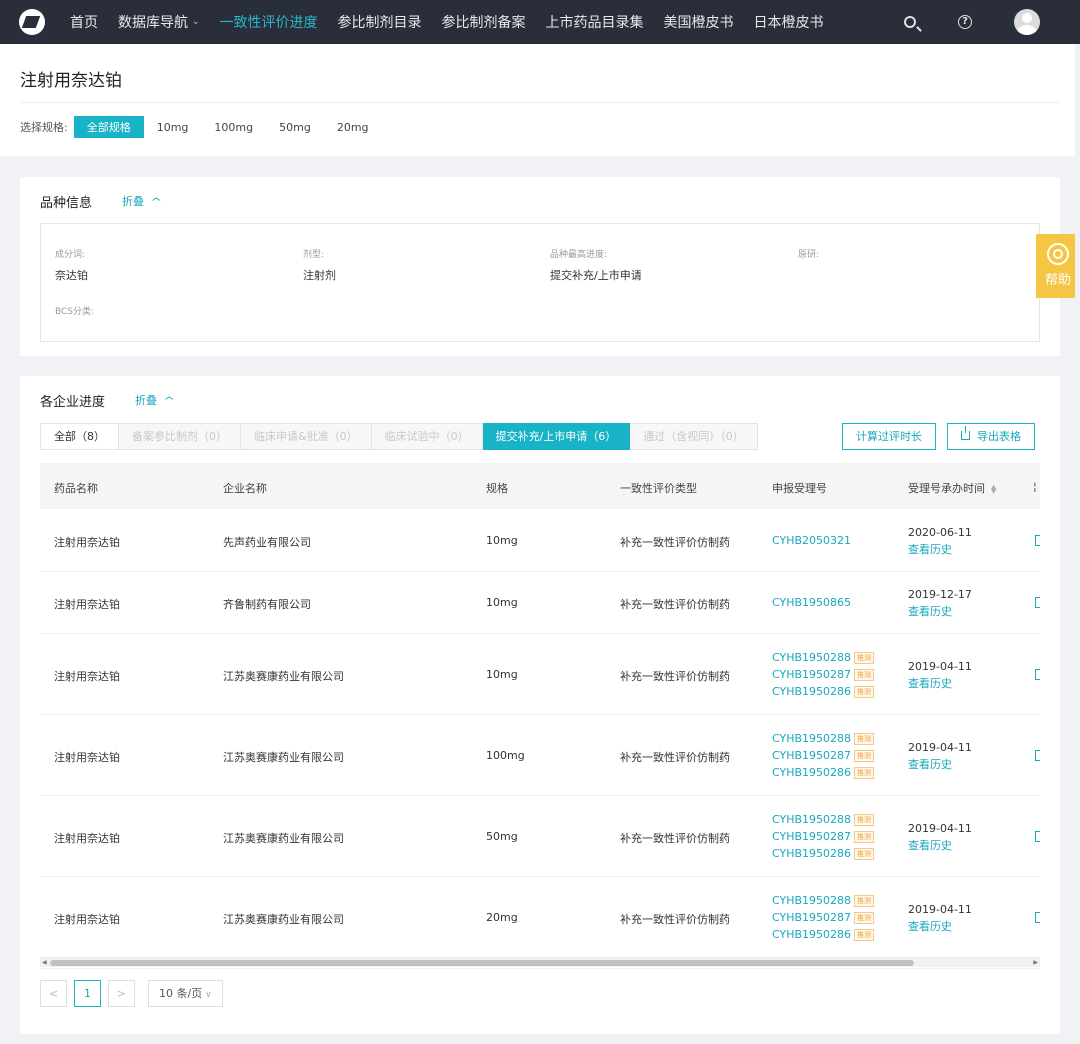 This screenshot has width=1080, height=1044. Describe the element at coordinates (993, 489) in the screenshot. I see `sort-icon: ▲ ▼` at that location.